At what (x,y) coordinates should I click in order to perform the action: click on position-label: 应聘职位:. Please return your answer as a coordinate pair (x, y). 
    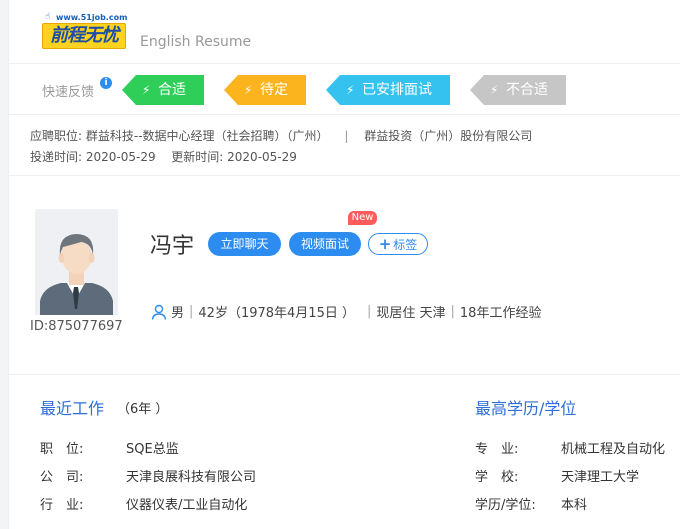
    Looking at the image, I should click on (56, 136).